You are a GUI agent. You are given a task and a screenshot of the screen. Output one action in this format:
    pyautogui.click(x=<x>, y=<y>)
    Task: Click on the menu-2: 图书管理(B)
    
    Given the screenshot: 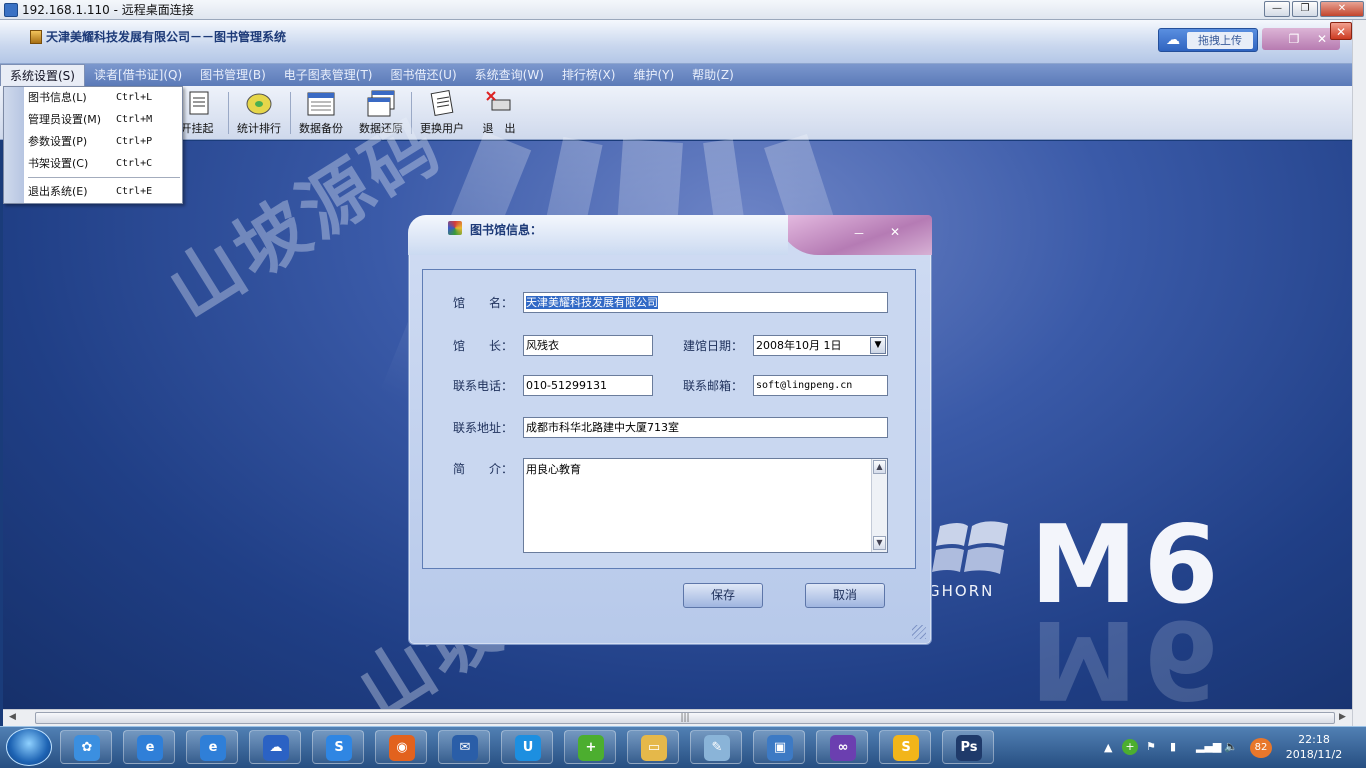 What is the action you would take?
    pyautogui.click(x=233, y=75)
    